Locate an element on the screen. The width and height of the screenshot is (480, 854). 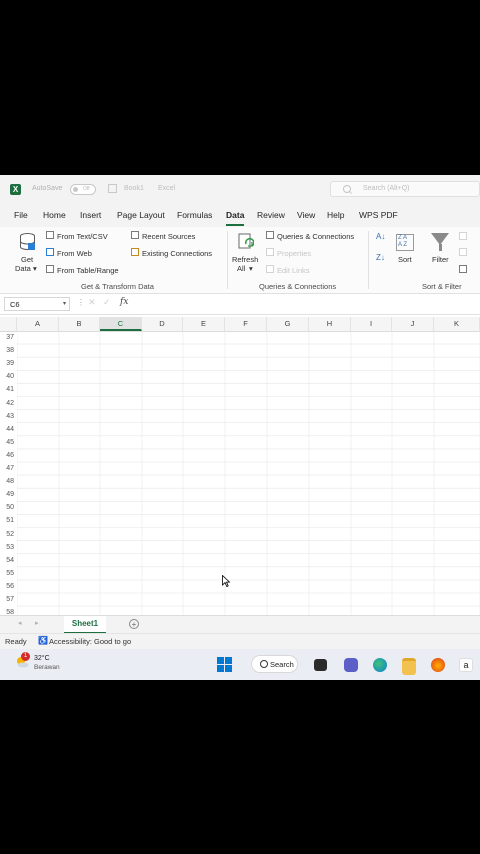
clear-filter-icon is located at coordinates (463, 236).